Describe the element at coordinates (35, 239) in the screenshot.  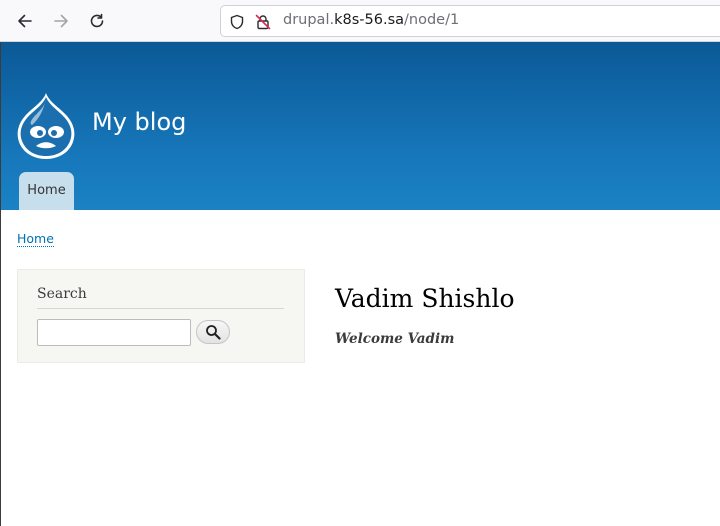
I see `breadcrumb-home-link: Home` at that location.